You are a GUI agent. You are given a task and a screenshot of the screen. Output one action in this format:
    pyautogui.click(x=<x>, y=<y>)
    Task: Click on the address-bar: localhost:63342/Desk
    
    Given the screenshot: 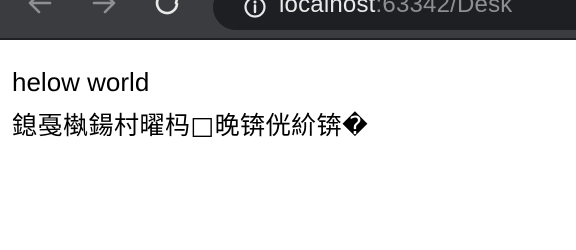 What is the action you would take?
    pyautogui.click(x=394, y=15)
    